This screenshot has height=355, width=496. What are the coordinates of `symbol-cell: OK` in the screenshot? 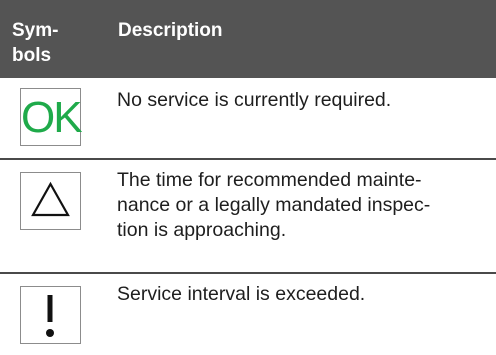 It's located at (51, 117).